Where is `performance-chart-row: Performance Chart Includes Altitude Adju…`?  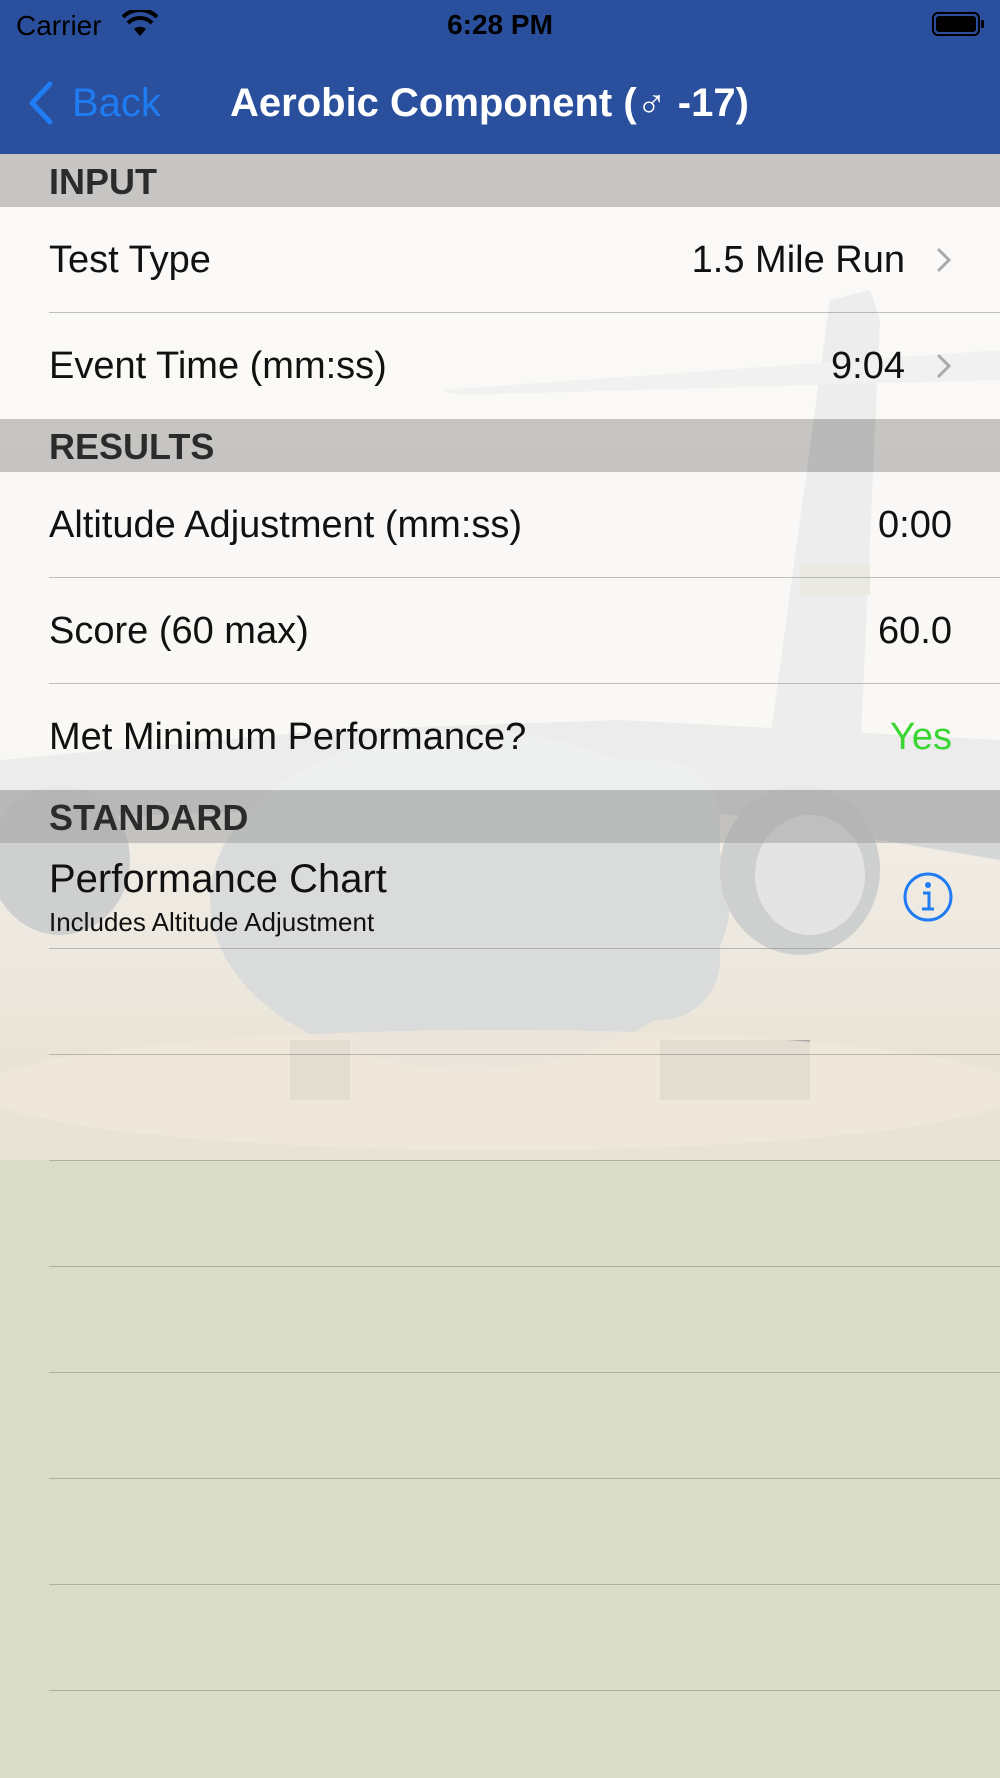
performance-chart-row: Performance Chart Includes Altitude Adju… is located at coordinates (500, 896).